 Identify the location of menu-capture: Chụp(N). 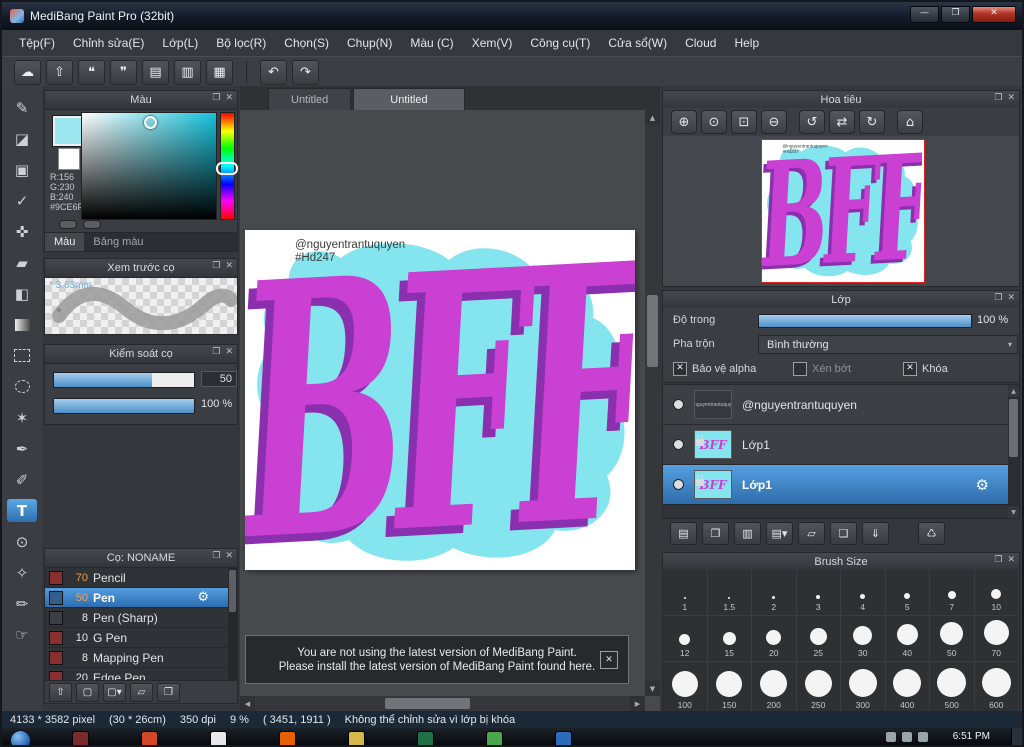
(369, 43).